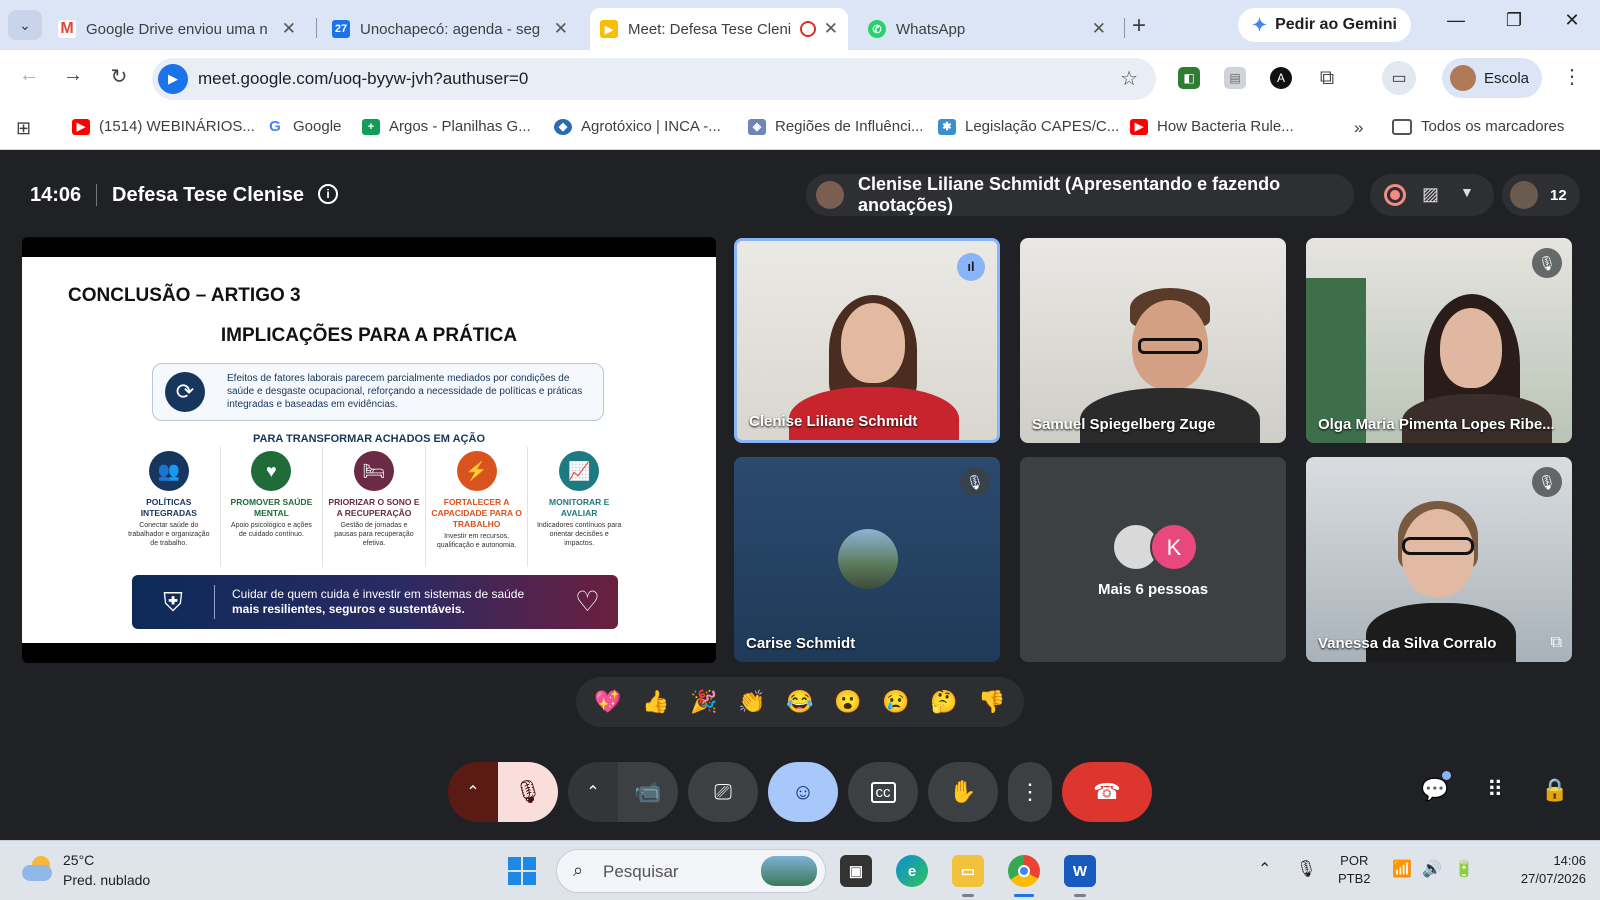 This screenshot has height=900, width=1600. I want to click on participant-tile: ıl Clenise Liliane Schmidt, so click(867, 340).